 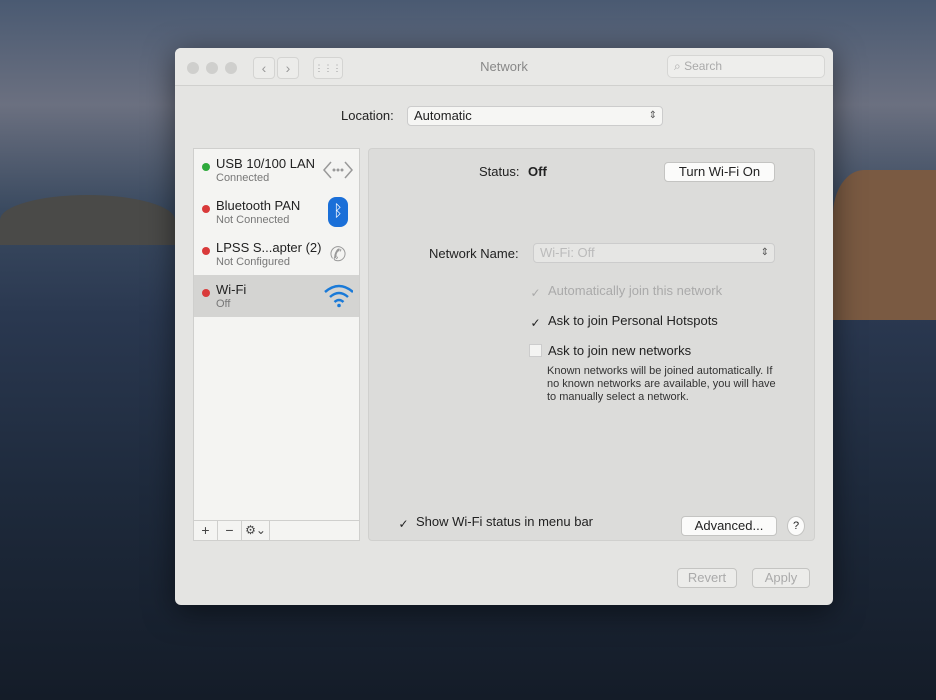 What do you see at coordinates (620, 350) in the screenshot?
I see `ask-new-networks-label: Ask to join new networks` at bounding box center [620, 350].